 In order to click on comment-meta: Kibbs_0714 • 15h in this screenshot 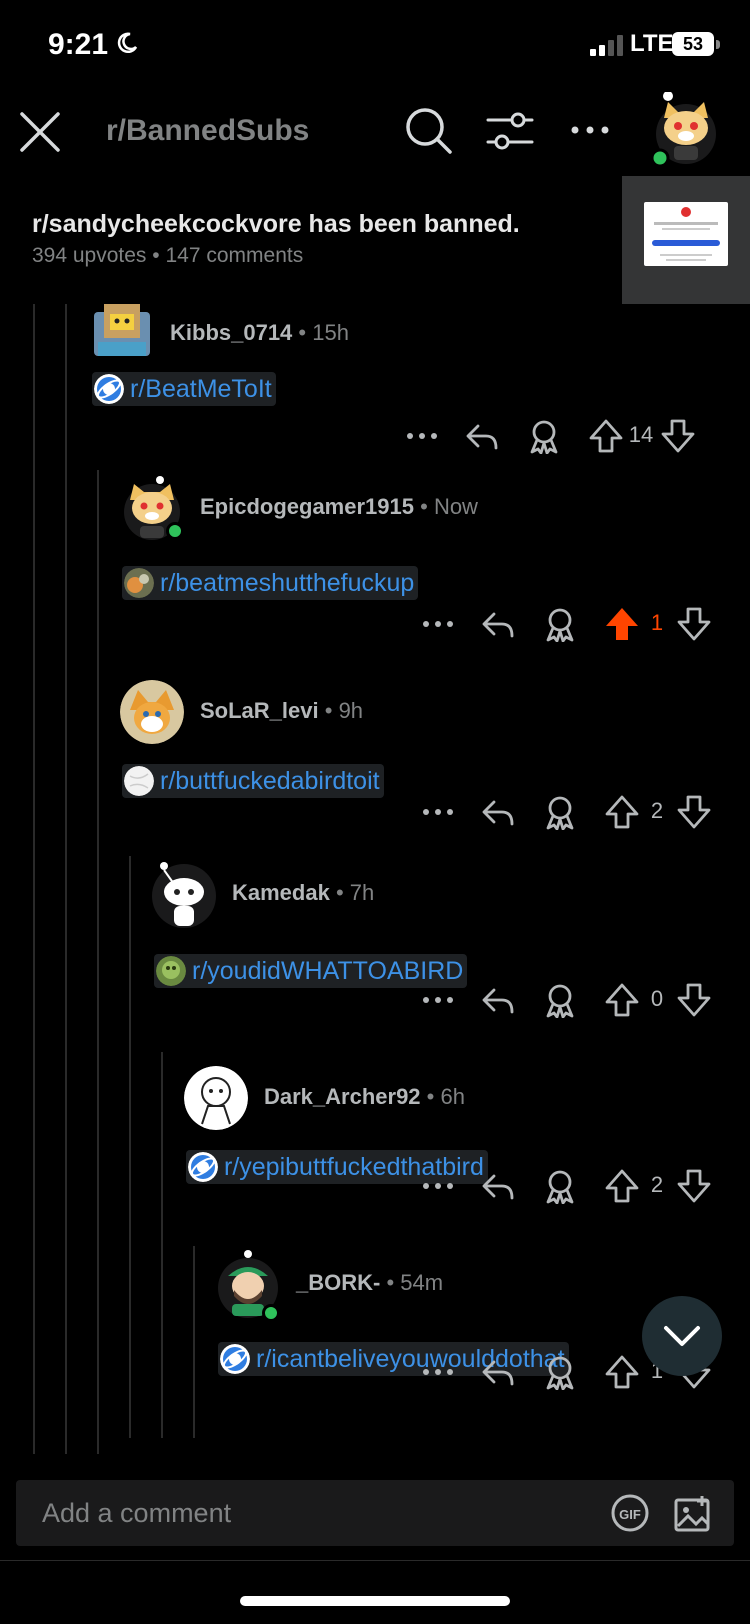, I will do `click(259, 332)`.